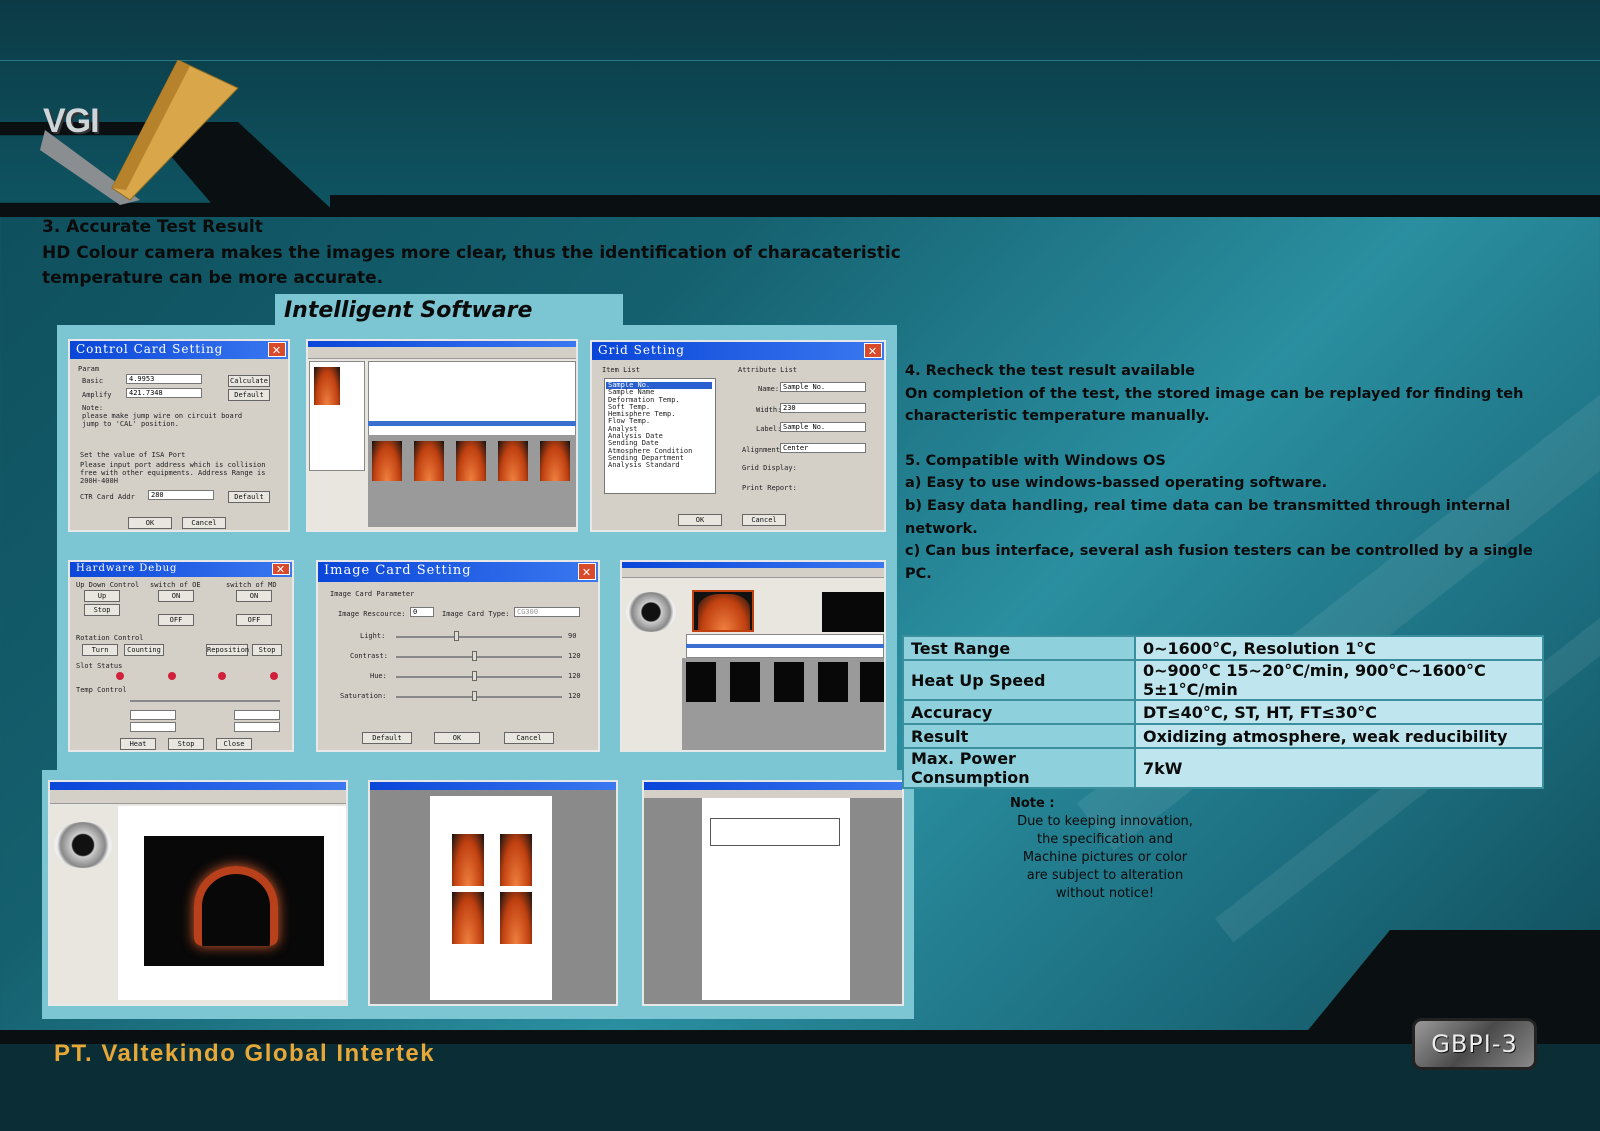  Describe the element at coordinates (775, 832) in the screenshot. I see `report-table` at that location.